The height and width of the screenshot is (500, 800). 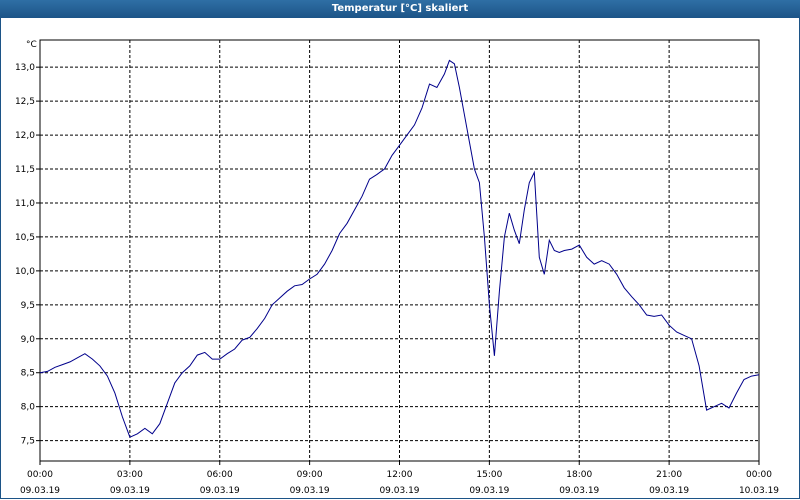 I want to click on x-tick-time-label: 18:00, so click(x=579, y=475).